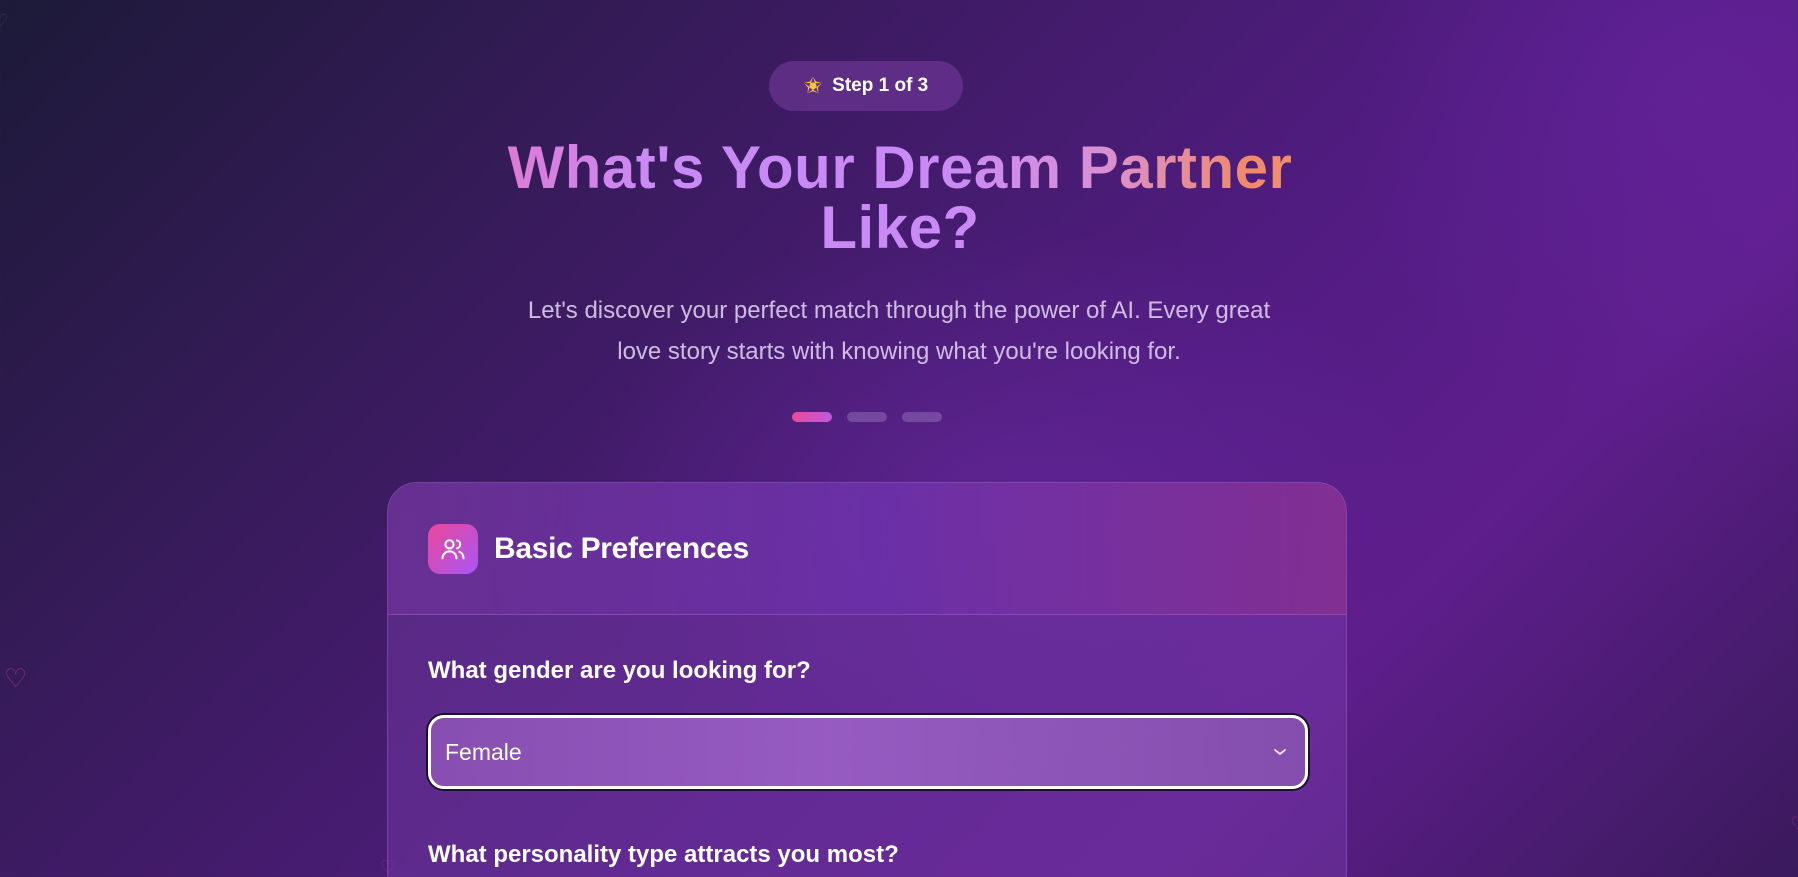  Describe the element at coordinates (1280, 752) in the screenshot. I see `chevron-down-icon` at that location.